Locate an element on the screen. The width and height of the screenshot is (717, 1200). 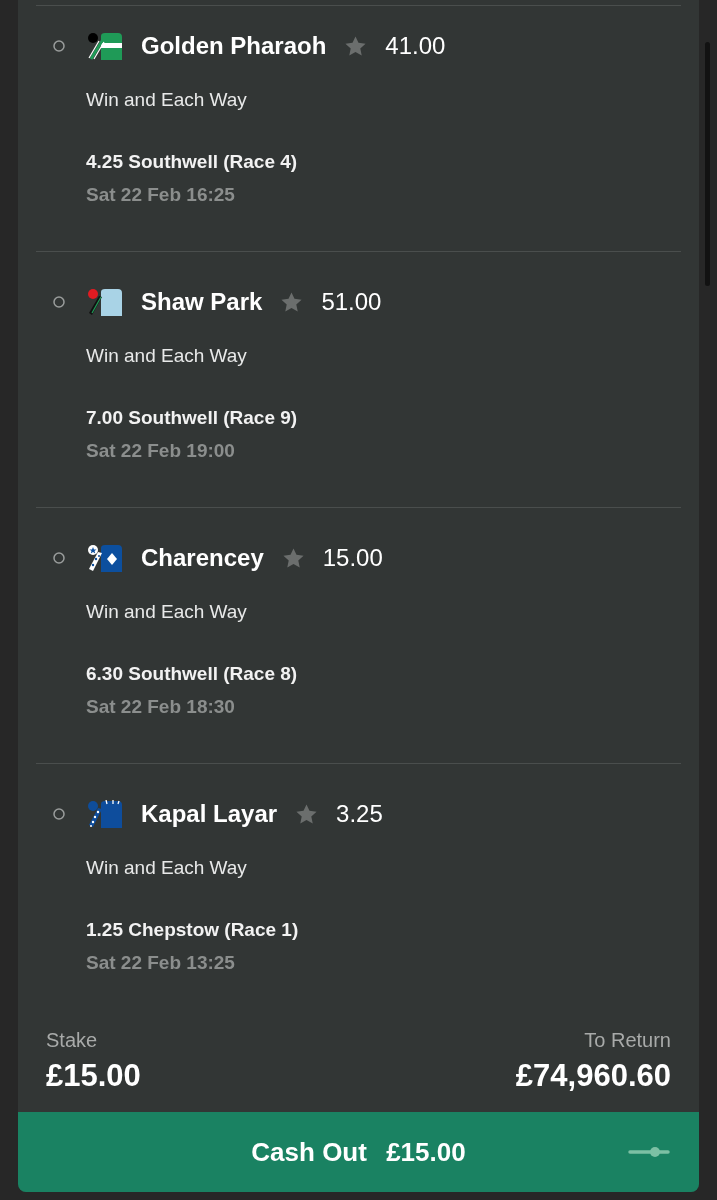
stake-value: £15.00 is located at coordinates (93, 1076).